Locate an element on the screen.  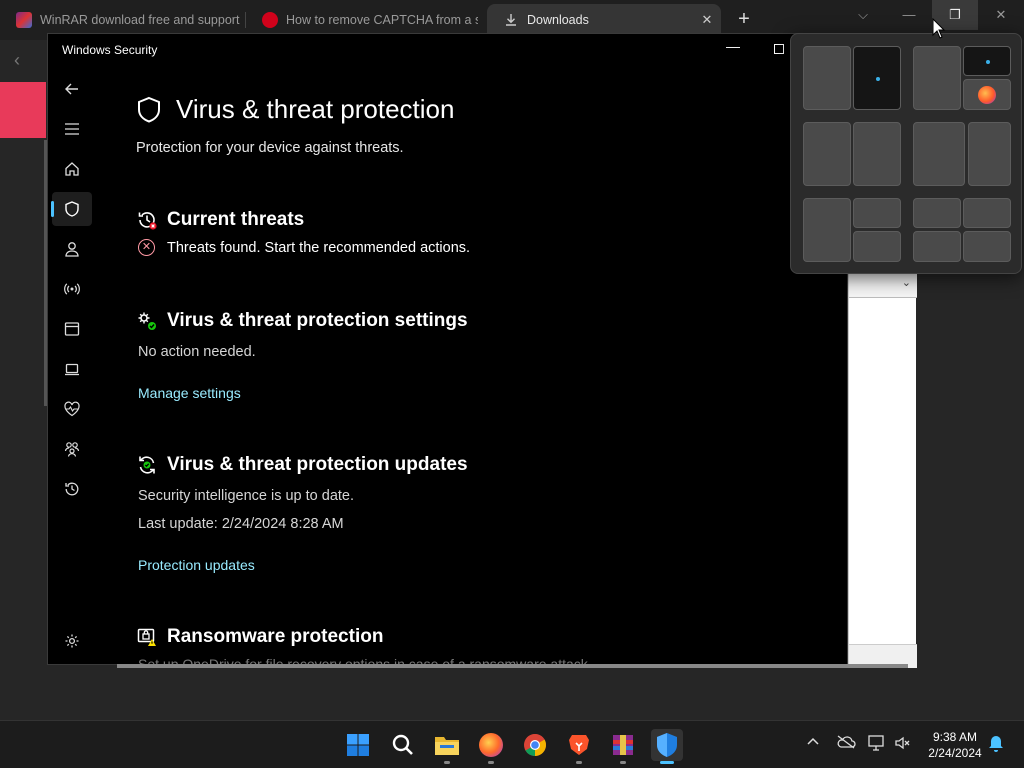
page-title: Virus & threat protection is located at coordinates (315, 109).